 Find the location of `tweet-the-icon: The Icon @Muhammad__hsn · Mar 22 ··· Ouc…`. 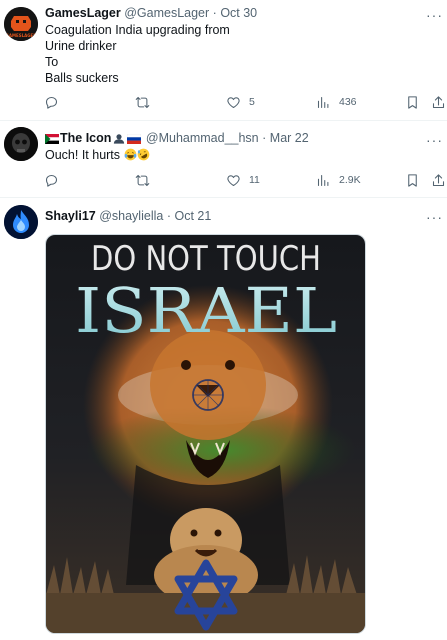

tweet-the-icon: The Icon @Muhammad__hsn · Mar 22 ··· Ouc… is located at coordinates (223, 159).